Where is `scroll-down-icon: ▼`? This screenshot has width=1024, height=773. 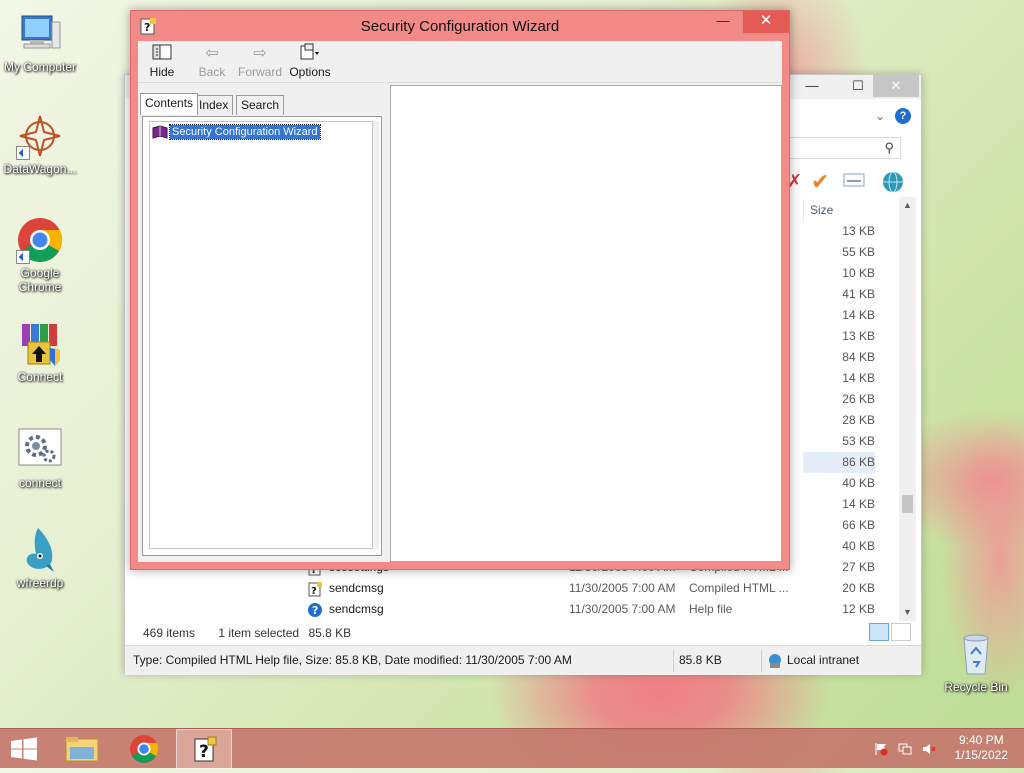 scroll-down-icon: ▼ is located at coordinates (907, 612).